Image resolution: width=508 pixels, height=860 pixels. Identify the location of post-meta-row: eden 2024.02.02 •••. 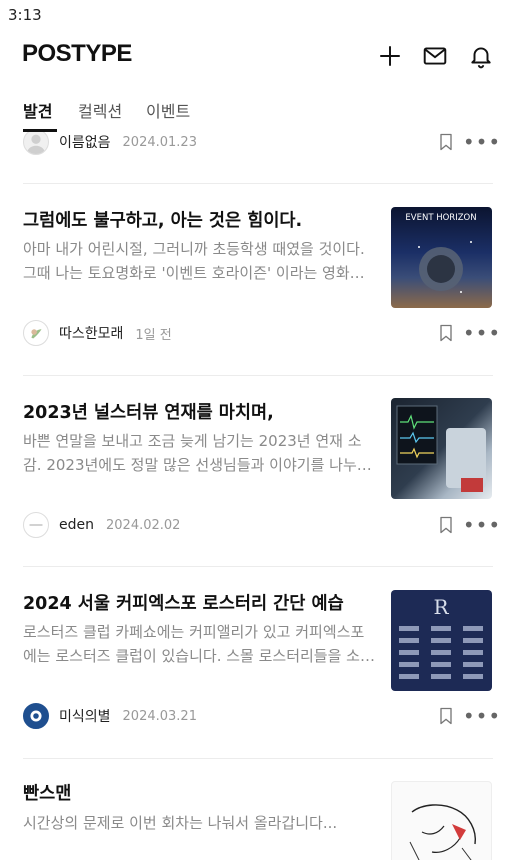
(261, 525).